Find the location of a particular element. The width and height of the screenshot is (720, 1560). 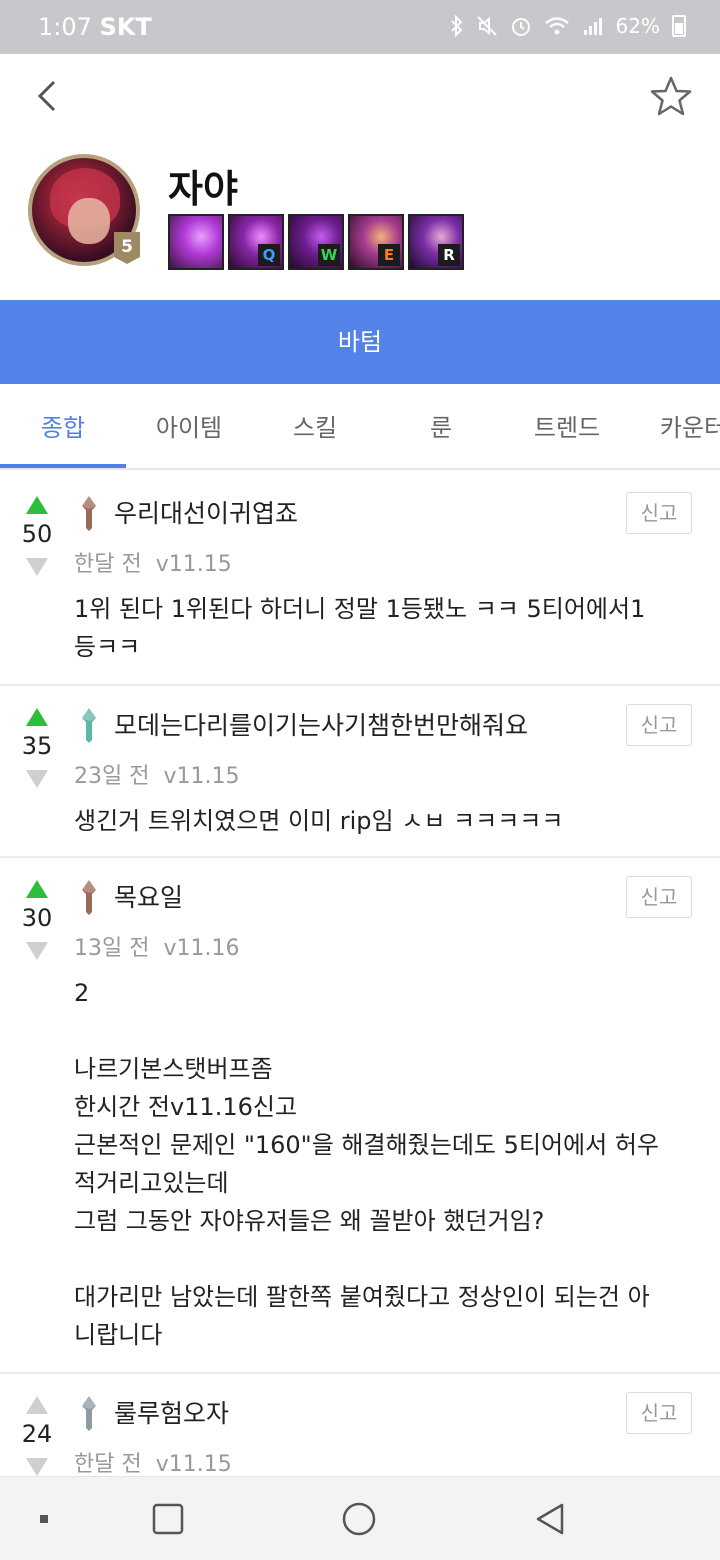

vote-count: 35 is located at coordinates (37, 746).